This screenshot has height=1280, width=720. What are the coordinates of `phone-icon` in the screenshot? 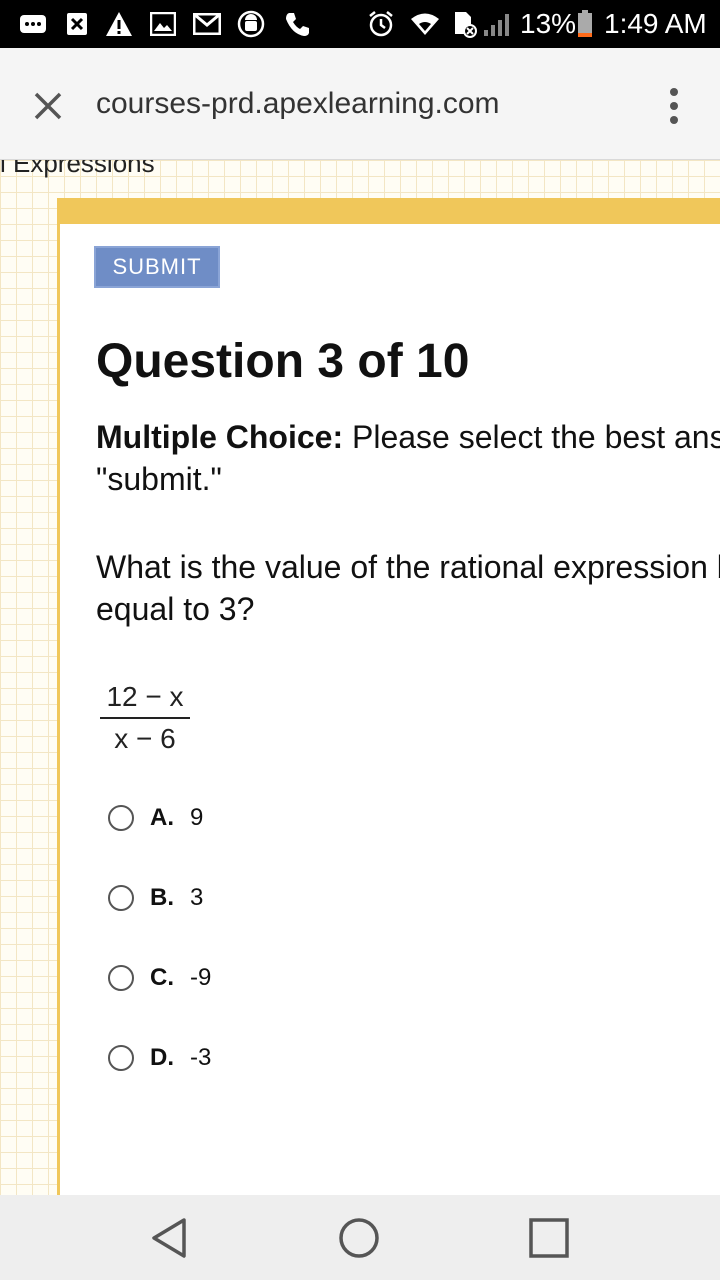 It's located at (297, 24).